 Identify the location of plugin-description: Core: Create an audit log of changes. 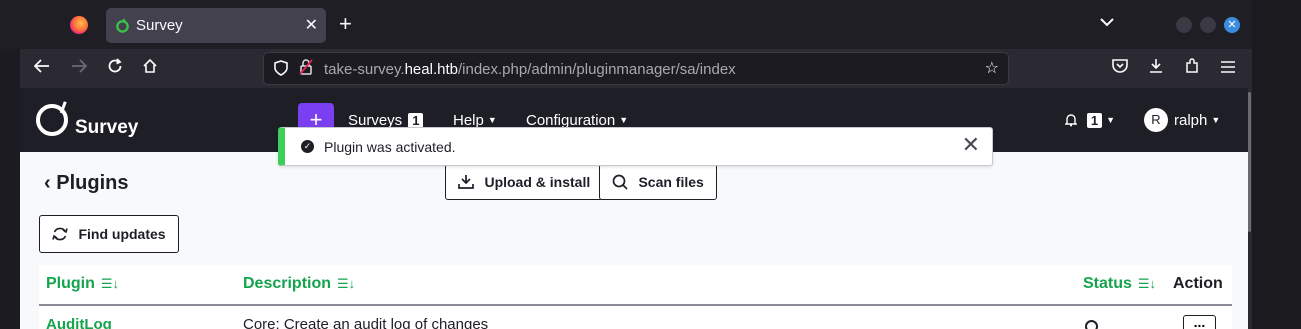
(366, 322).